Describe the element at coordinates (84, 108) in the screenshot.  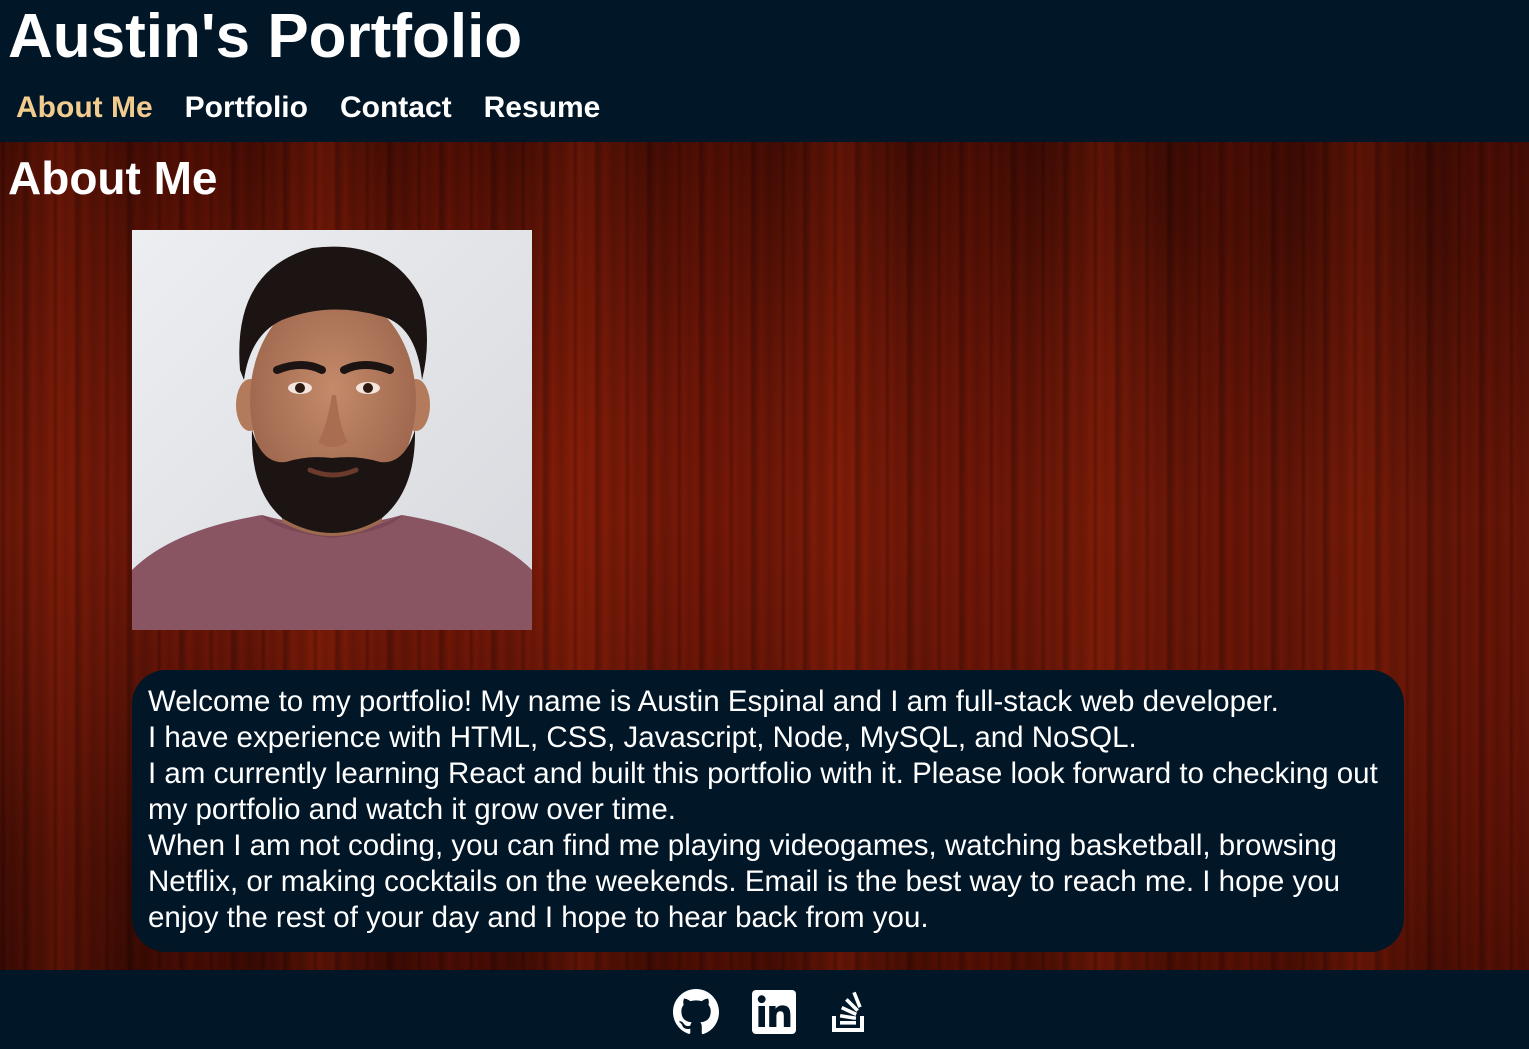
I see `nav-about-me: About Me` at that location.